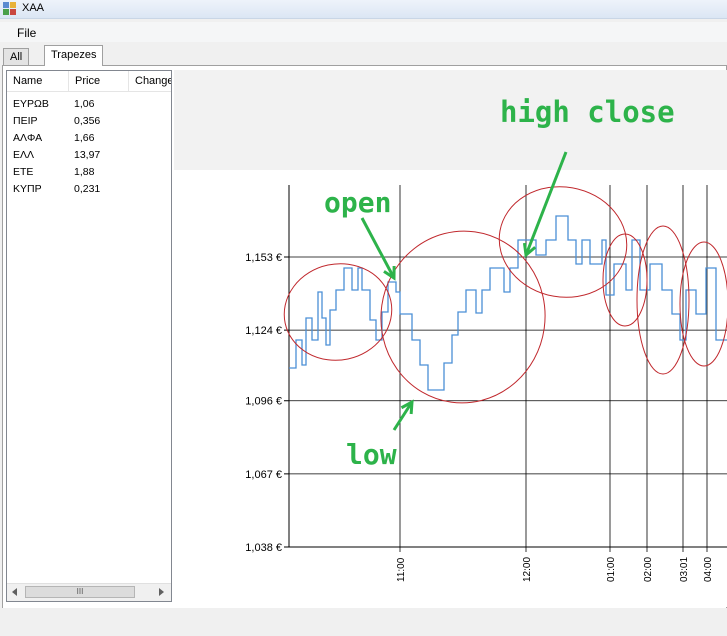 The image size is (727, 636). I want to click on list-item: ΕΤΕ 1,88, so click(89, 172).